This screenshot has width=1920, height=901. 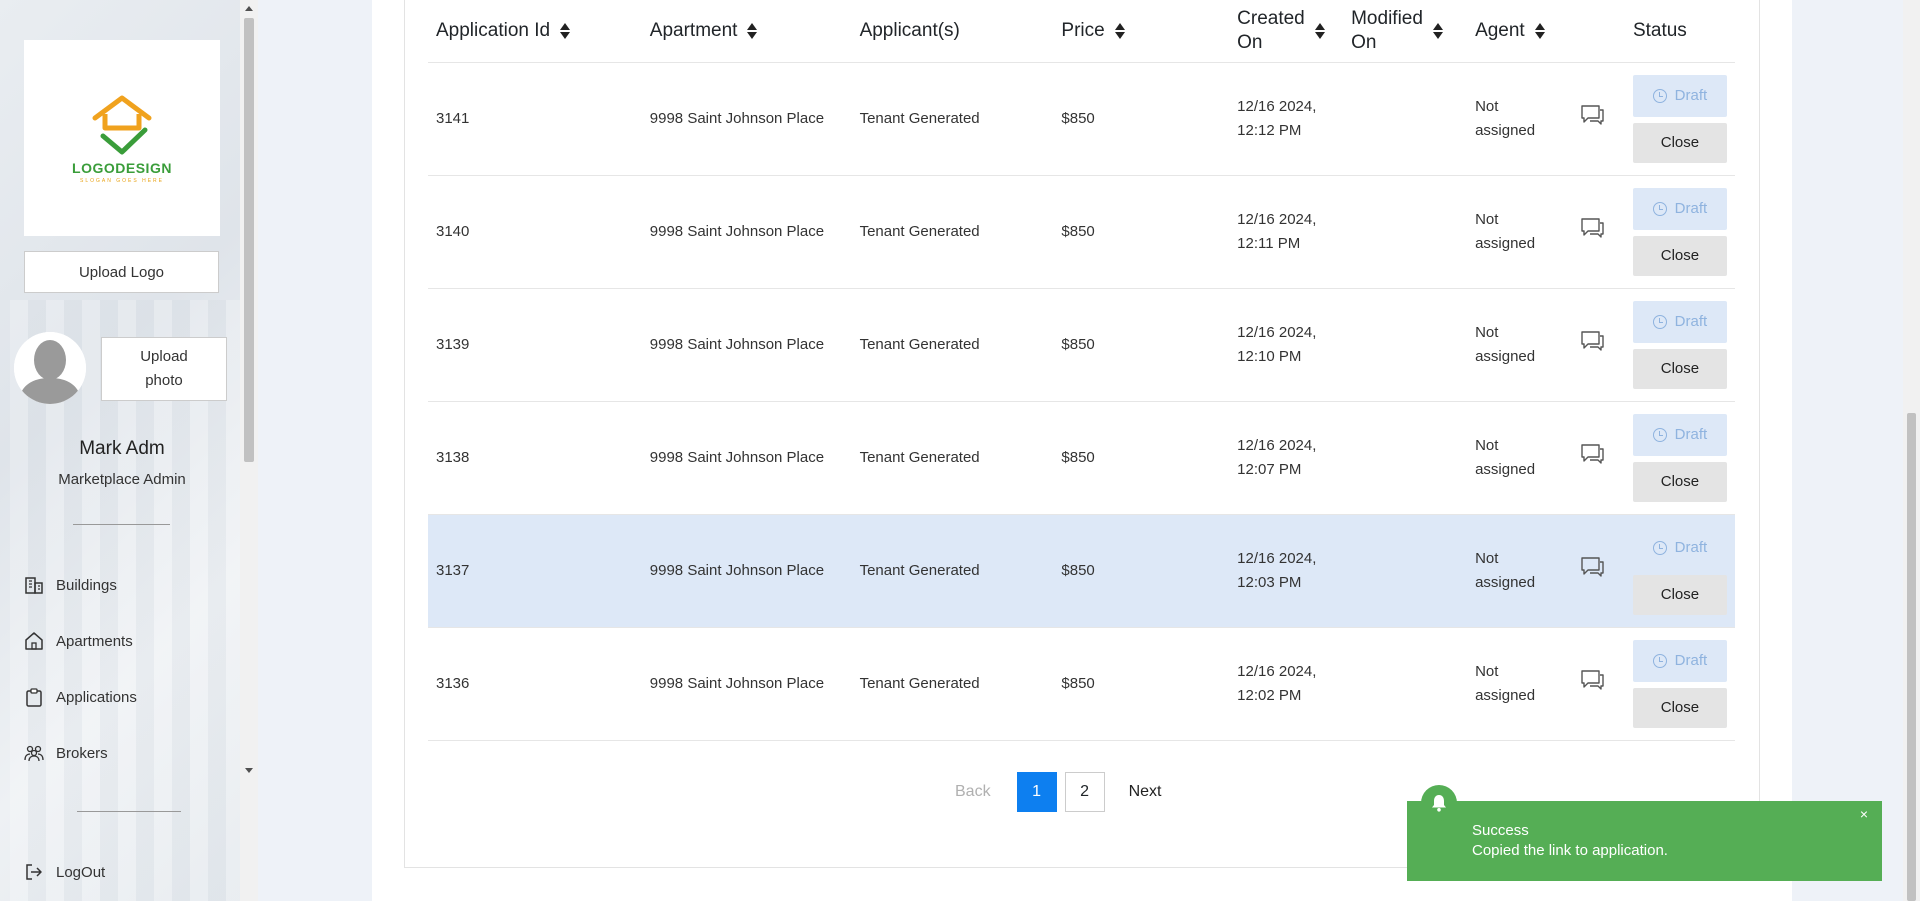 I want to click on logout-icon, so click(x=34, y=872).